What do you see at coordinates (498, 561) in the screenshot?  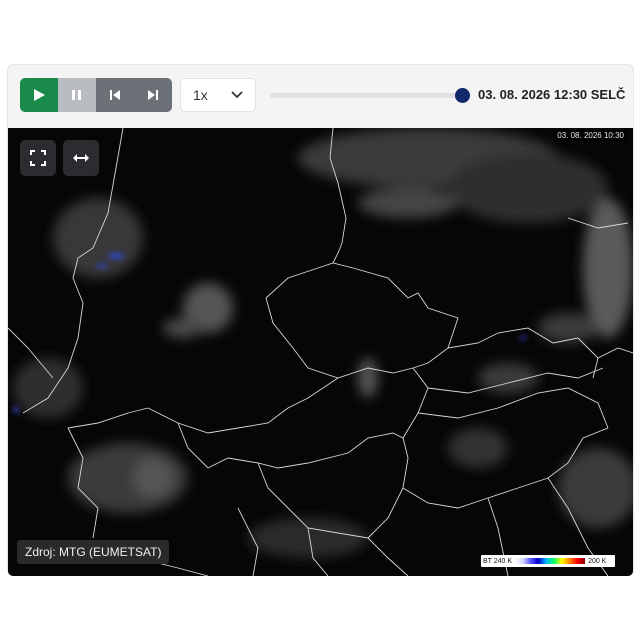 I see `legend-min-label: BT 240 K` at bounding box center [498, 561].